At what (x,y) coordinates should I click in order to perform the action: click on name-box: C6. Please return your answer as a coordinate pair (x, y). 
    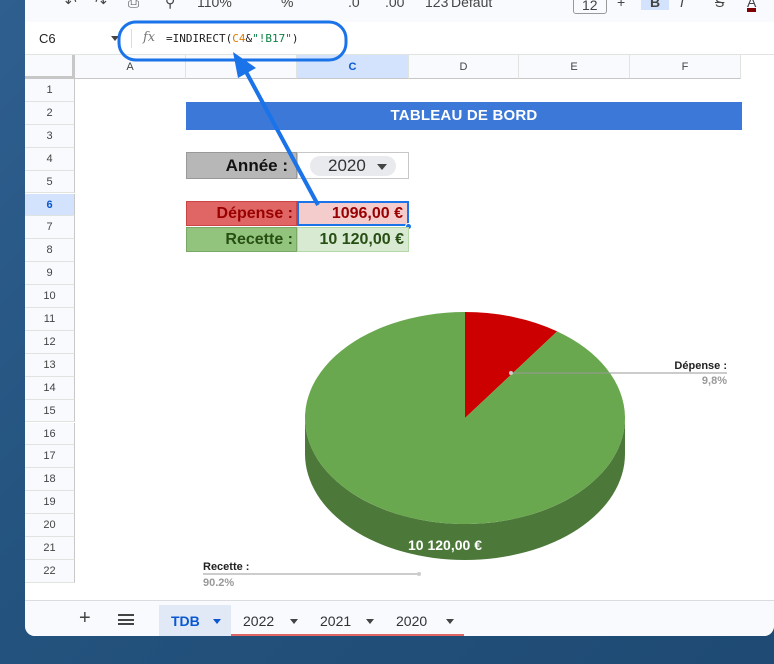
    Looking at the image, I should click on (47, 38).